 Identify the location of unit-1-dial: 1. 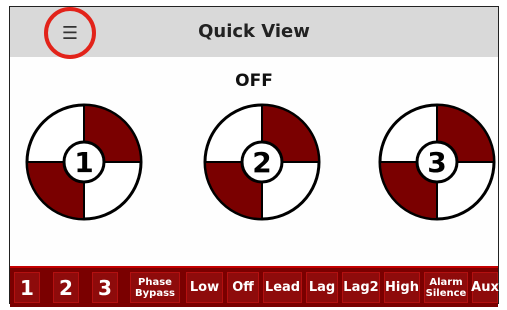
(84, 162).